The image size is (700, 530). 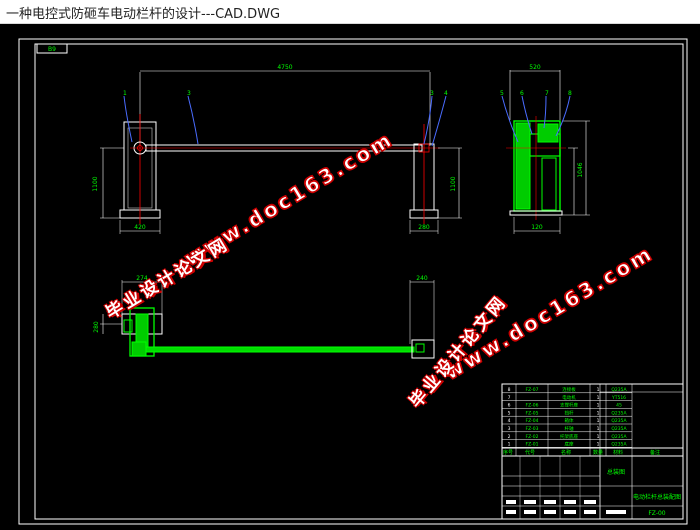 What do you see at coordinates (422, 278) in the screenshot?
I see `dim-plan-right: 240` at bounding box center [422, 278].